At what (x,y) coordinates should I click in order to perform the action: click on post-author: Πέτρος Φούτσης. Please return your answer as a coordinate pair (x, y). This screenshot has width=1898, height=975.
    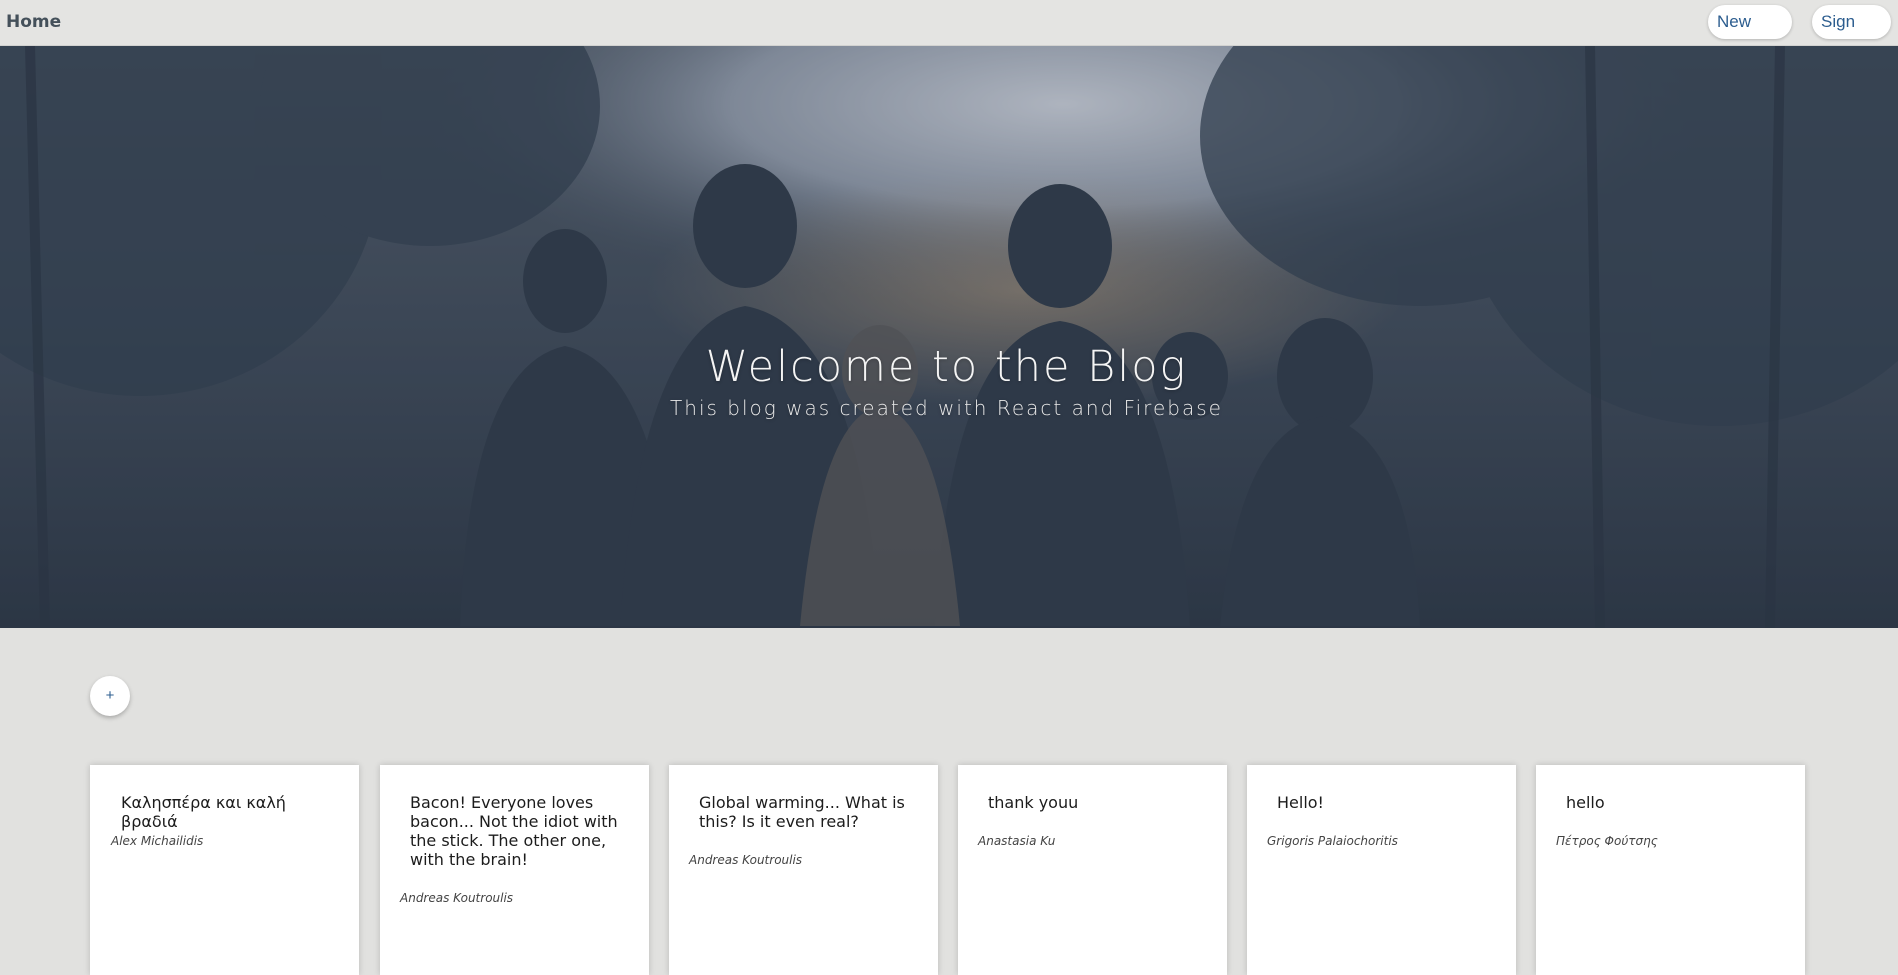
    Looking at the image, I should click on (1607, 841).